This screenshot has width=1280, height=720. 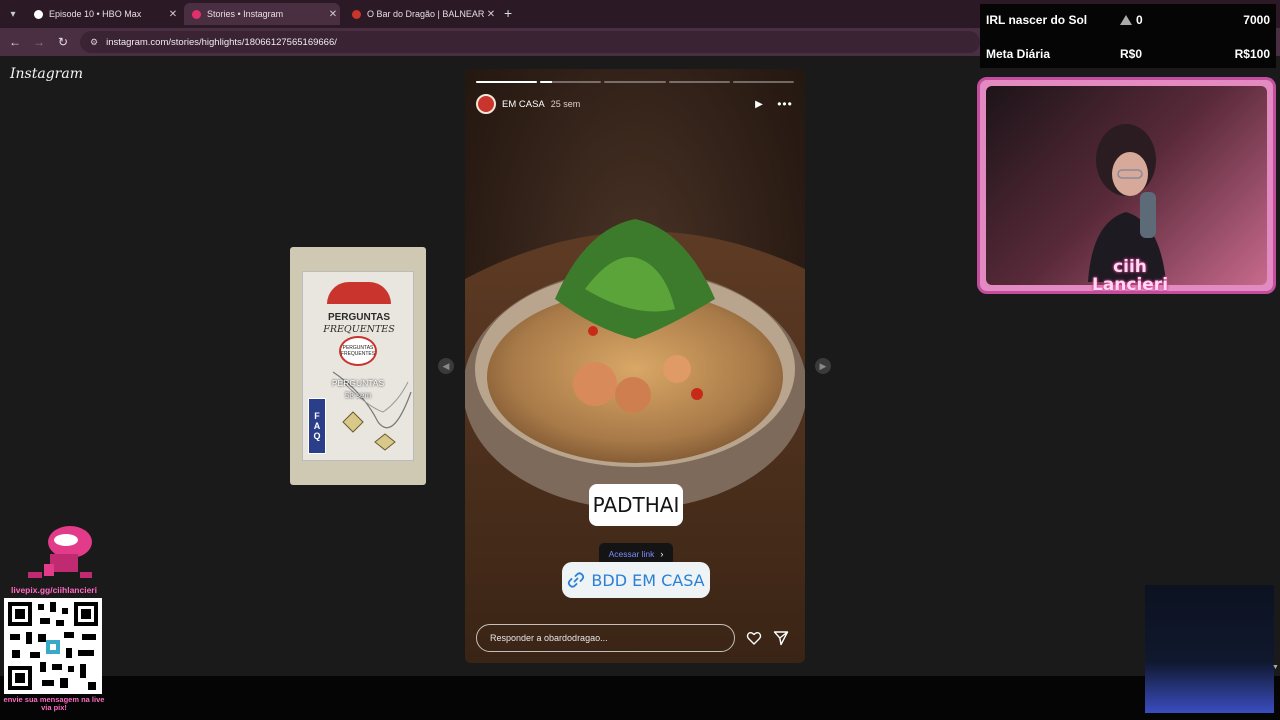 What do you see at coordinates (1160, 20) in the screenshot?
I see `goal-current: 0` at bounding box center [1160, 20].